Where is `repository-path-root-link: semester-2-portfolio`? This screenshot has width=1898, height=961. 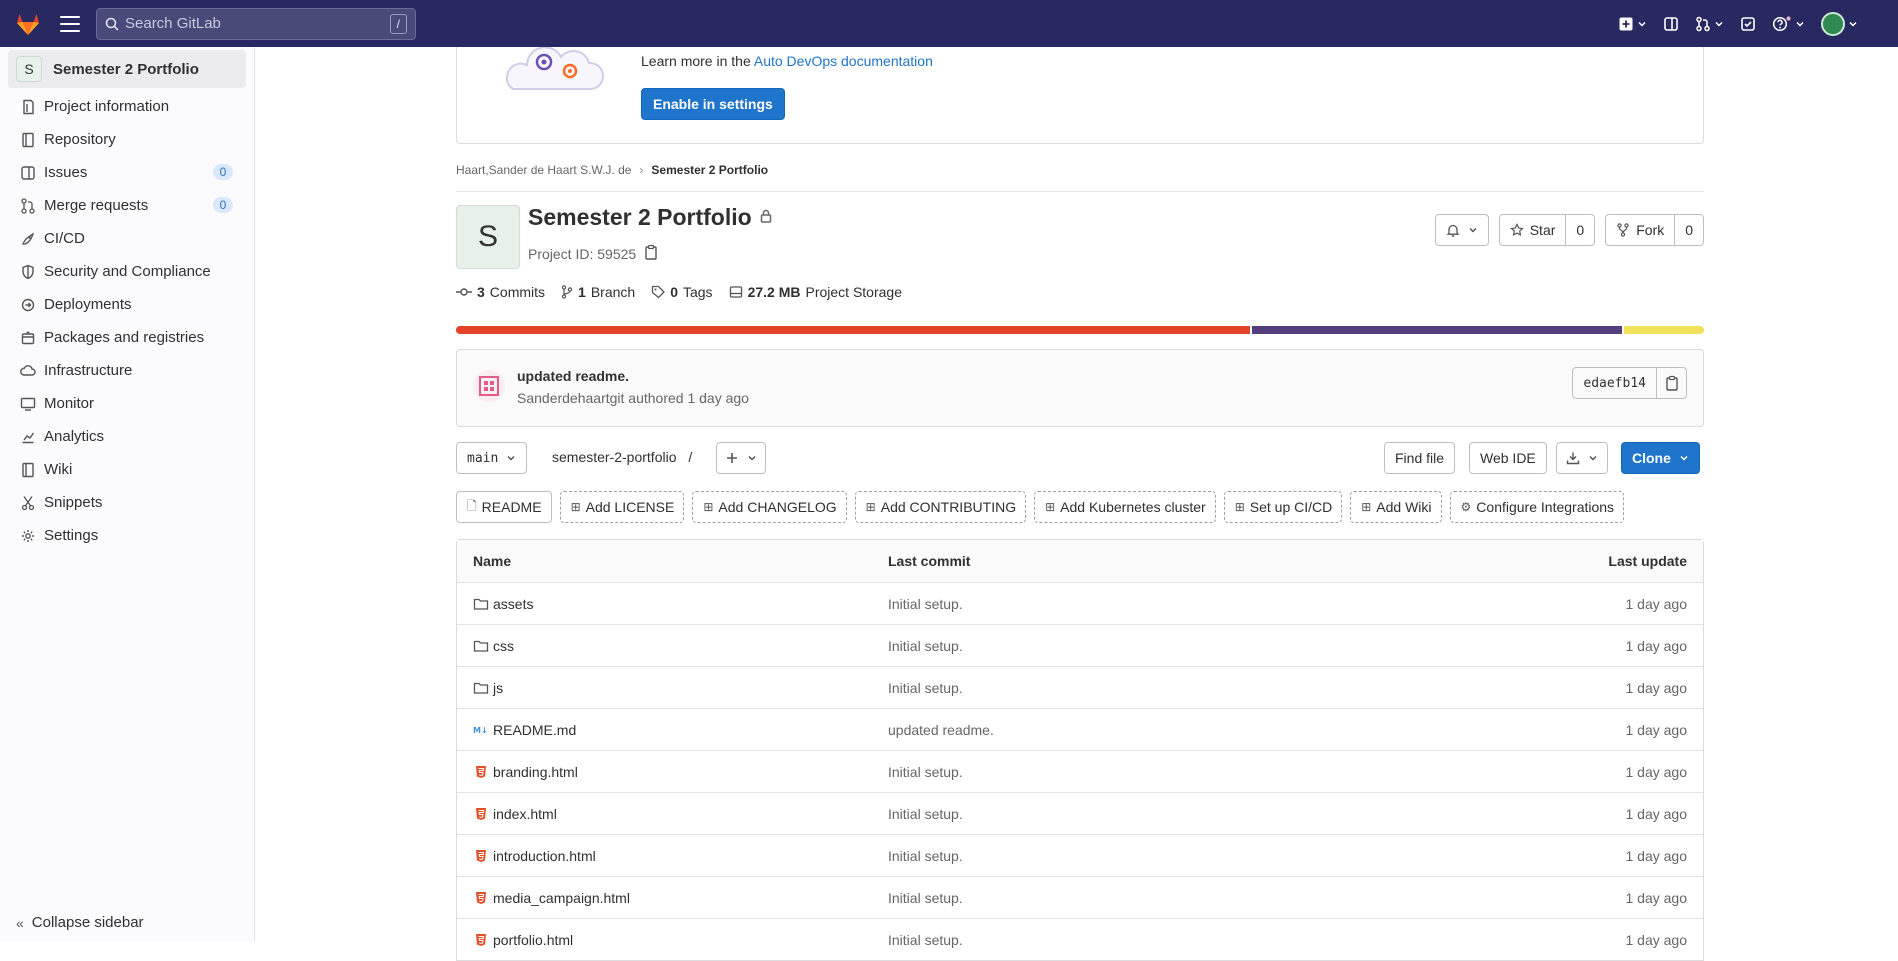
repository-path-root-link: semester-2-portfolio is located at coordinates (614, 457).